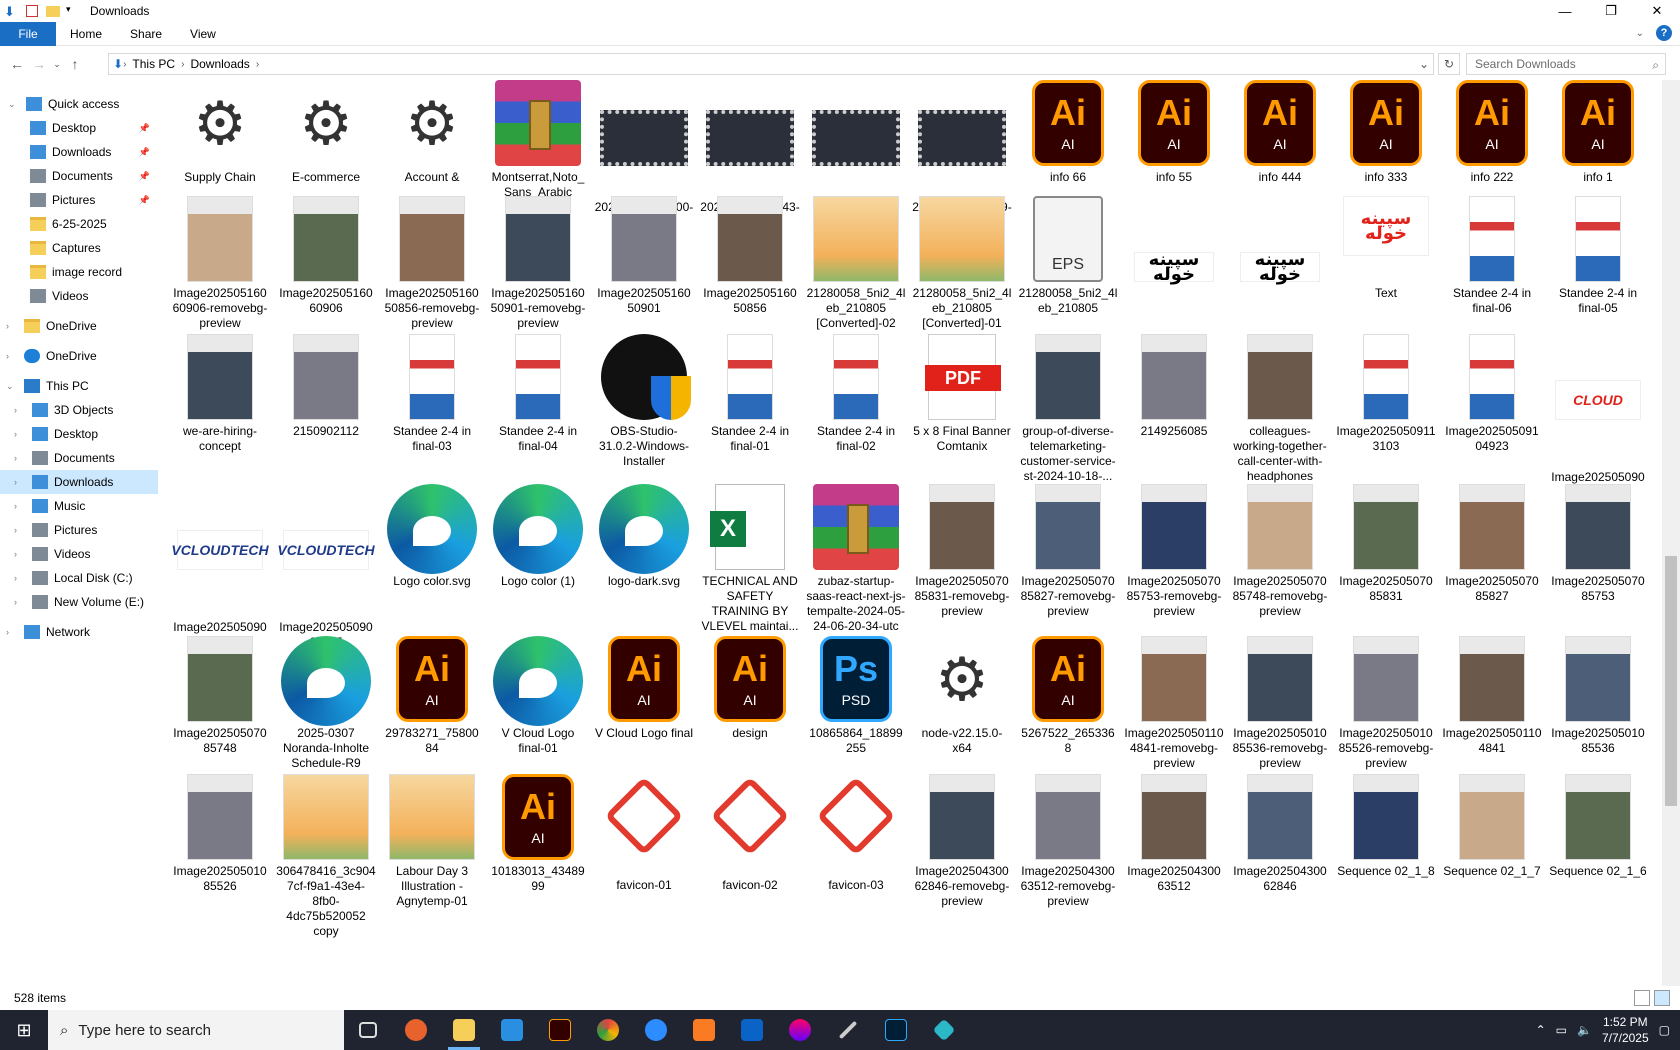  What do you see at coordinates (79, 554) in the screenshot?
I see `nav-pc-item-6: › Videos` at bounding box center [79, 554].